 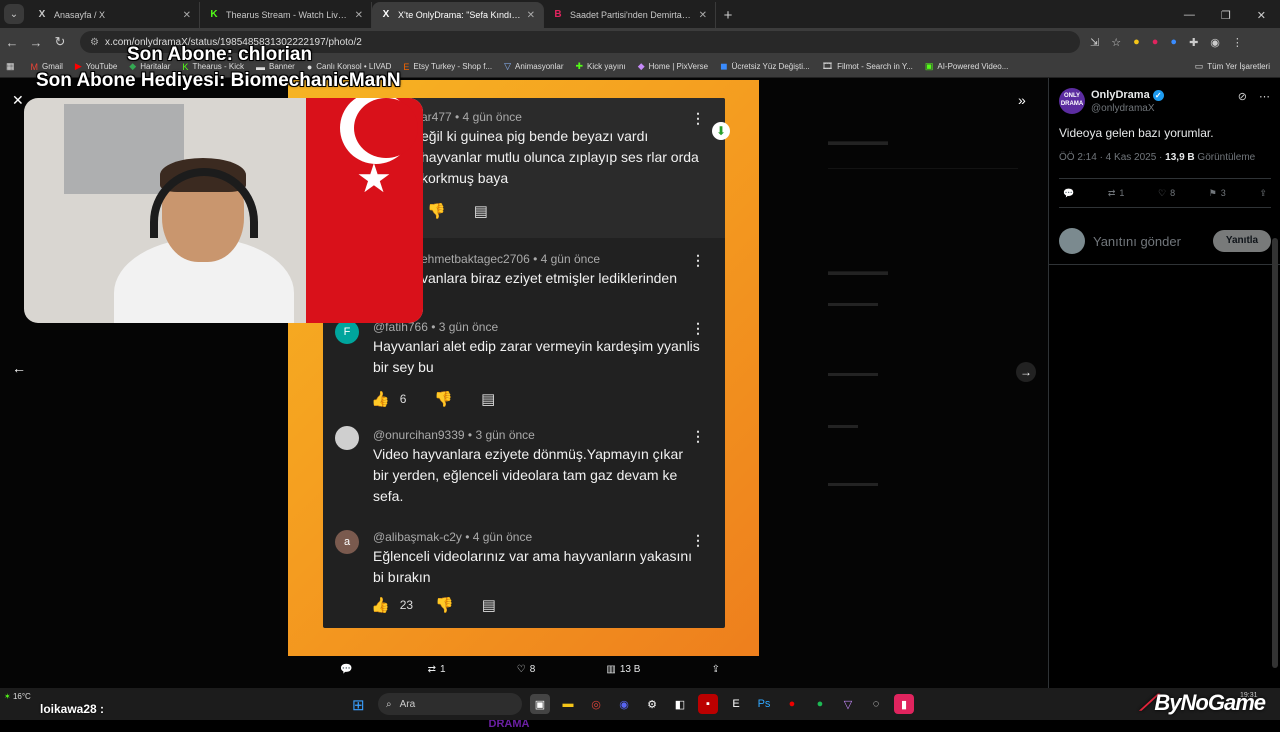 I want to click on avatar: a, so click(x=347, y=542).